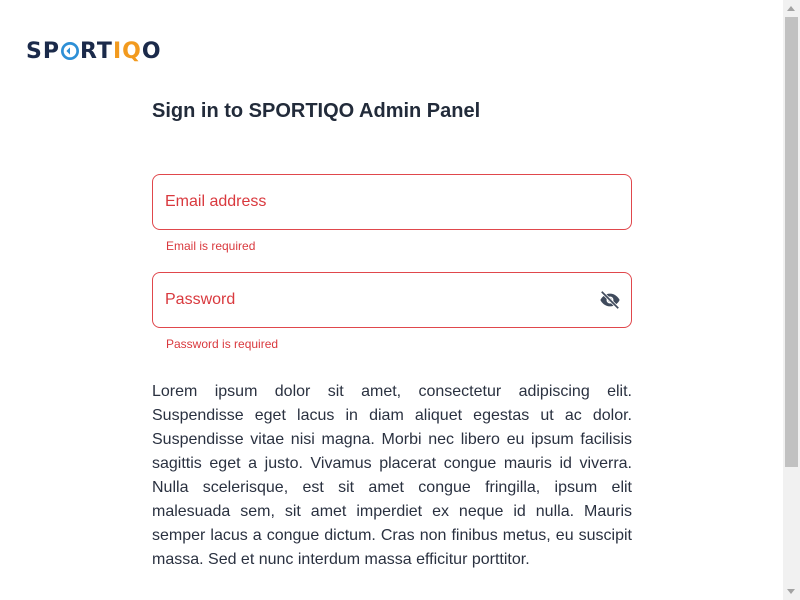 The image size is (800, 600). I want to click on scroll-up-arrow-icon, so click(791, 8).